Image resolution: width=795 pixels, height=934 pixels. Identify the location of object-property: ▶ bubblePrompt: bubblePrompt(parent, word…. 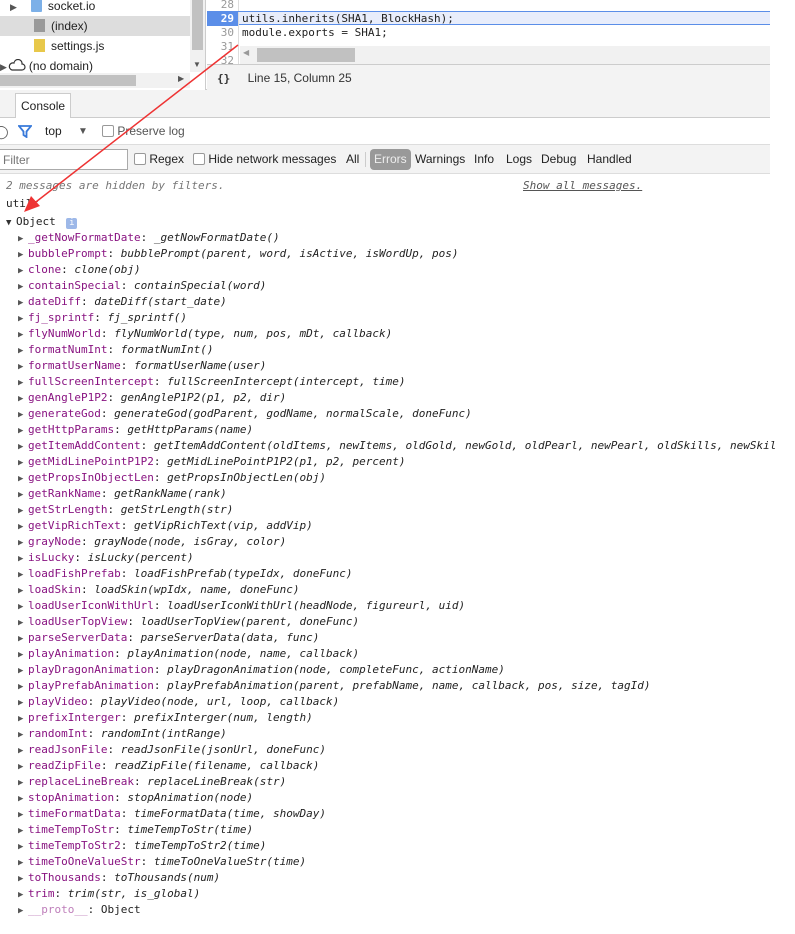
(238, 254).